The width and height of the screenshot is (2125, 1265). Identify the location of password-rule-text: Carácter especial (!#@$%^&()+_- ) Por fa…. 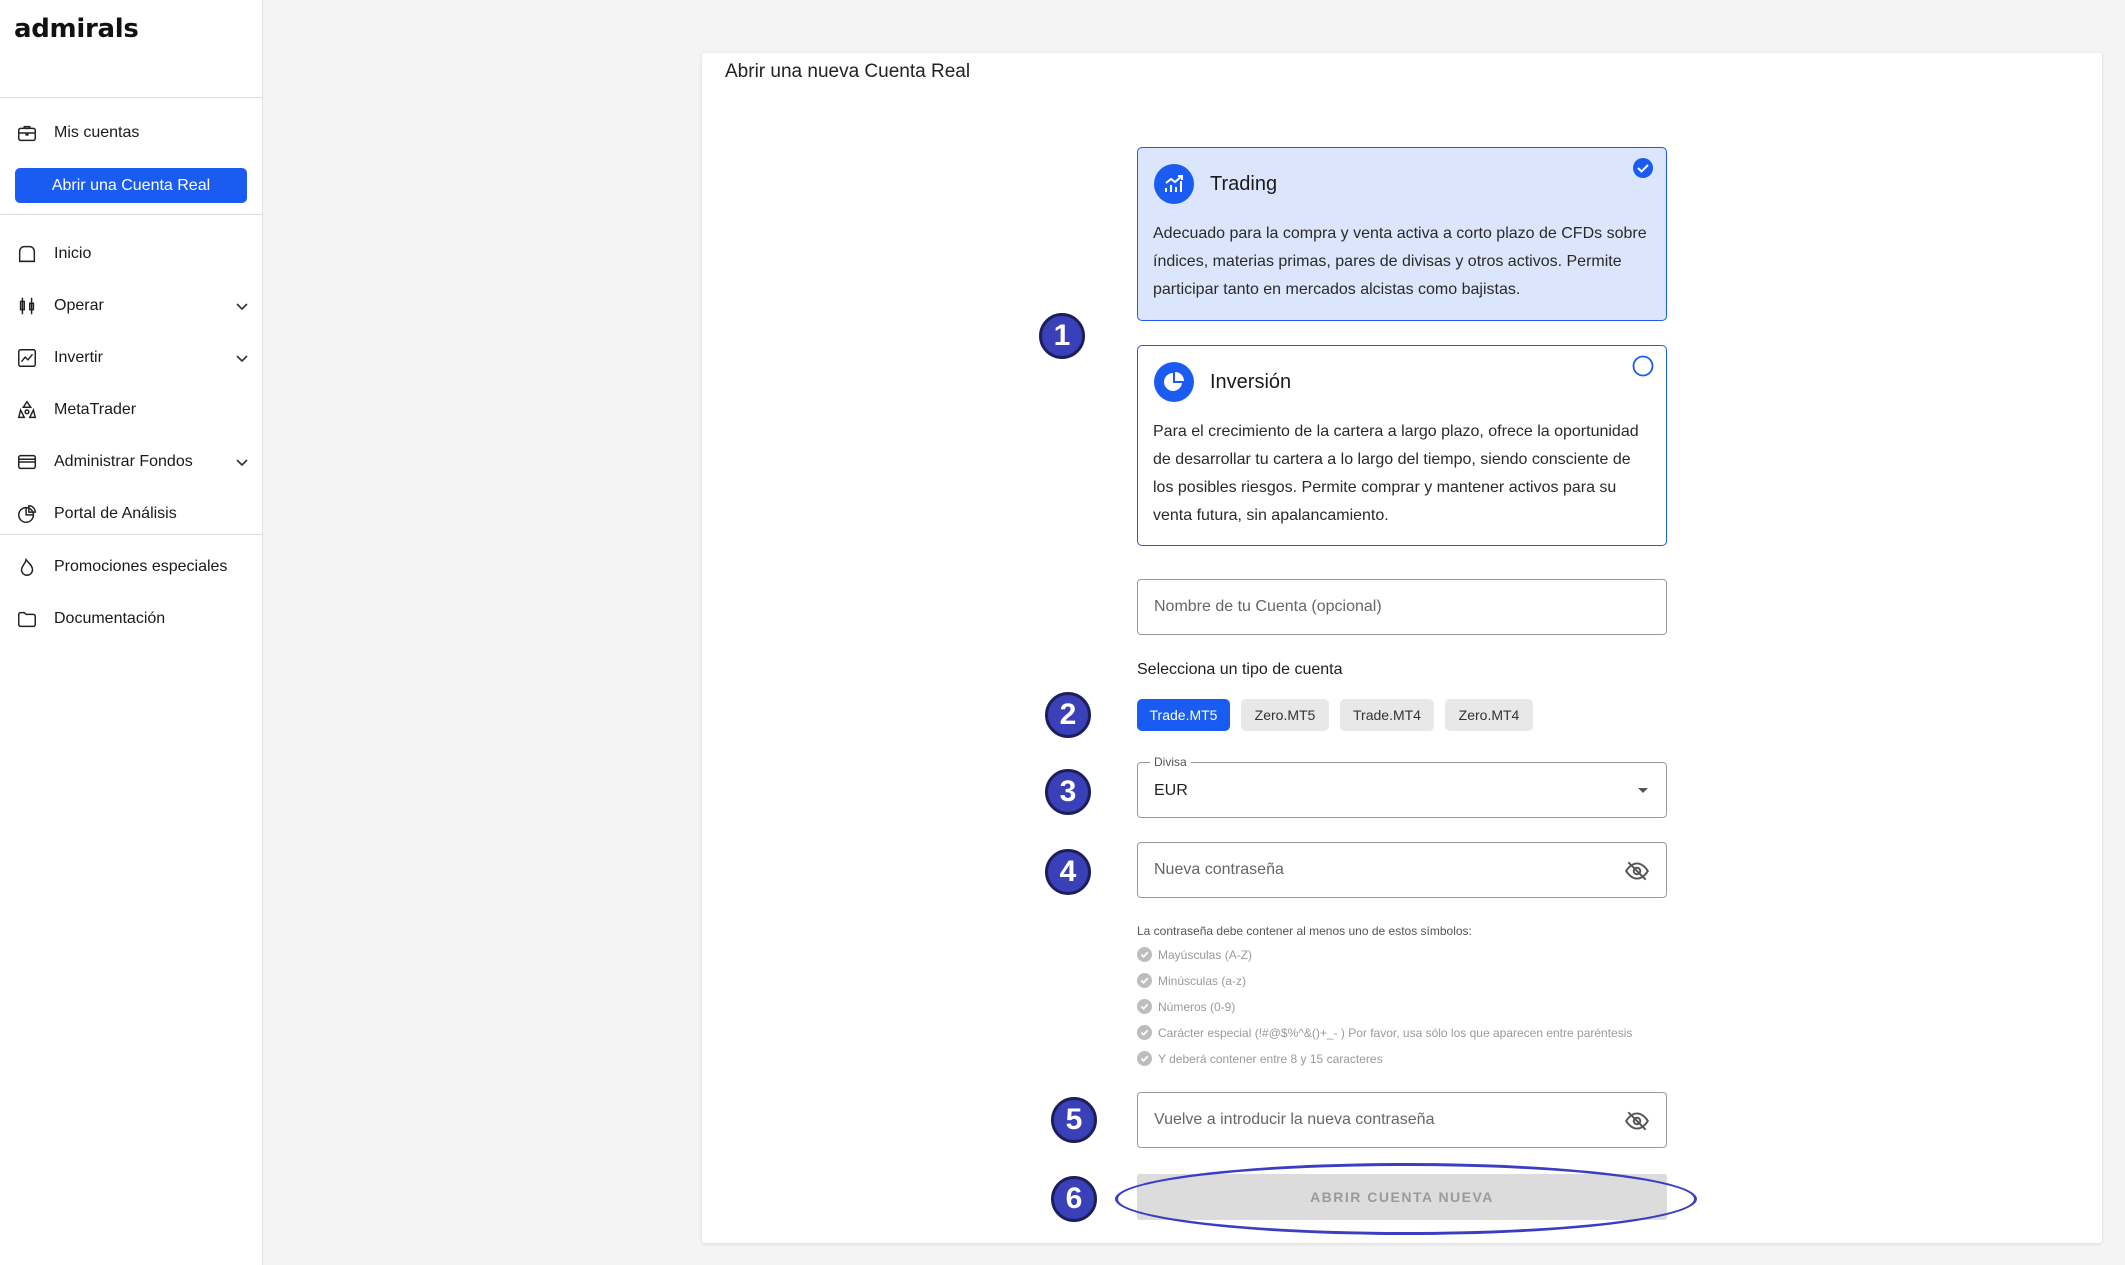
(1395, 1032).